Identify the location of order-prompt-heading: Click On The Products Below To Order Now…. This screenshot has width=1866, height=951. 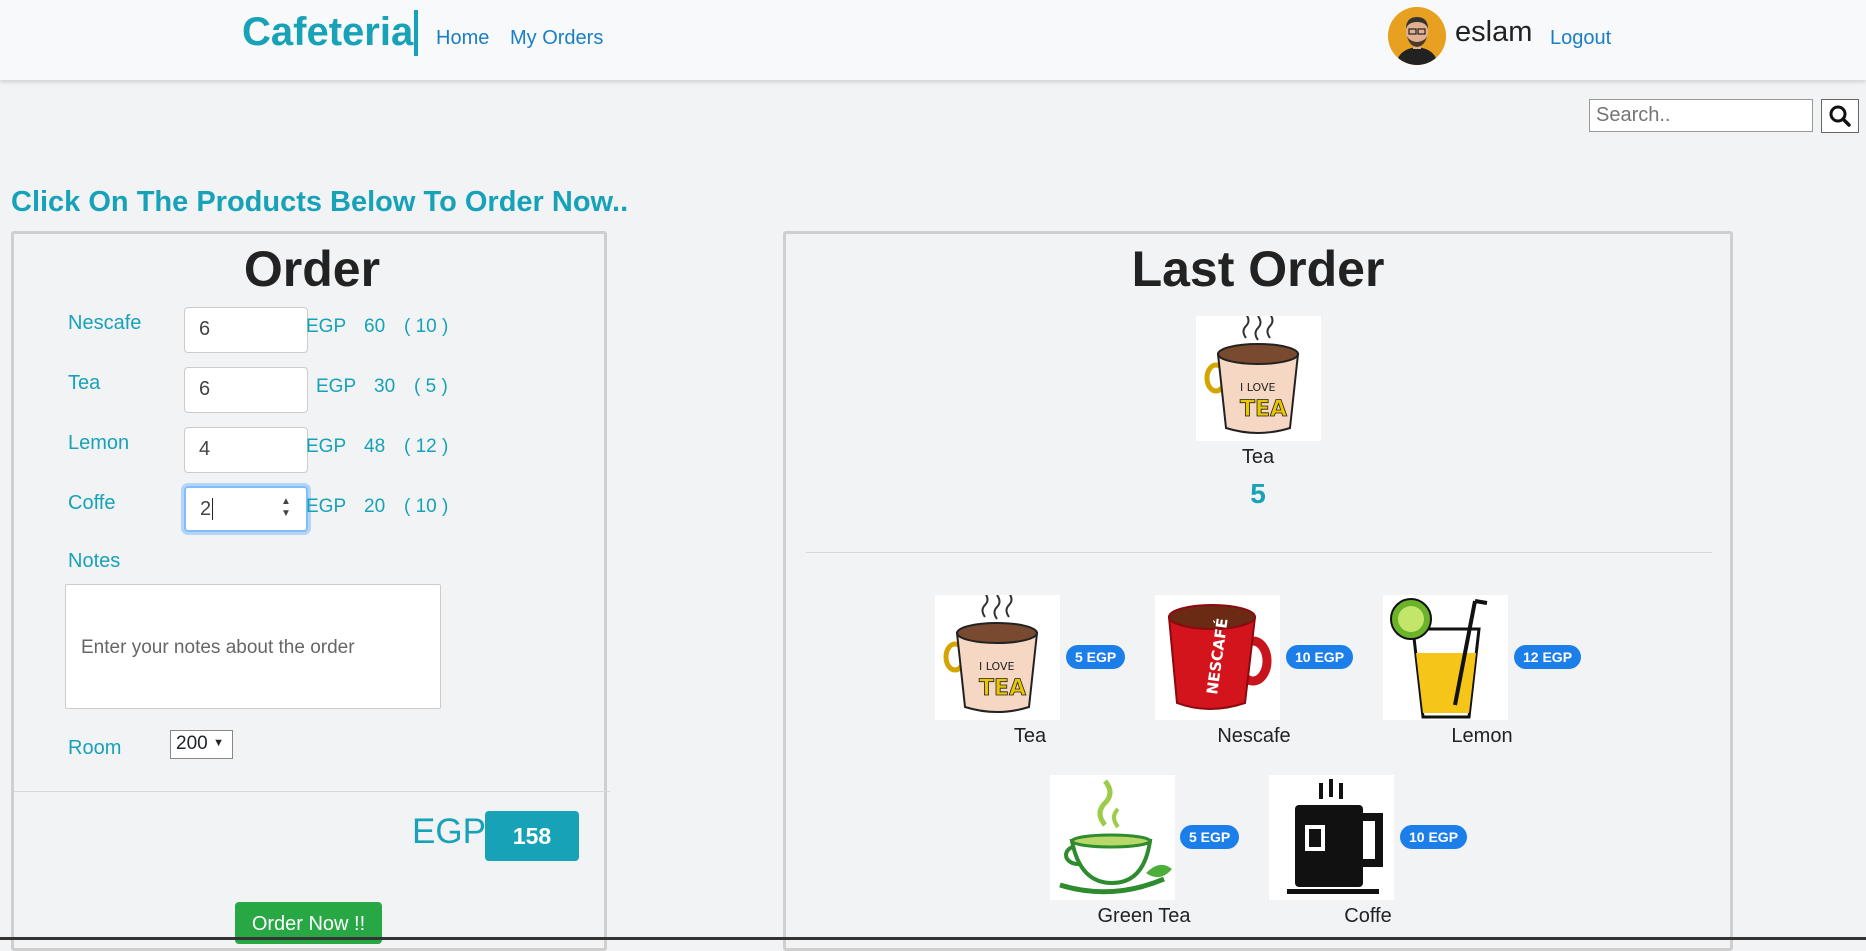
(320, 202).